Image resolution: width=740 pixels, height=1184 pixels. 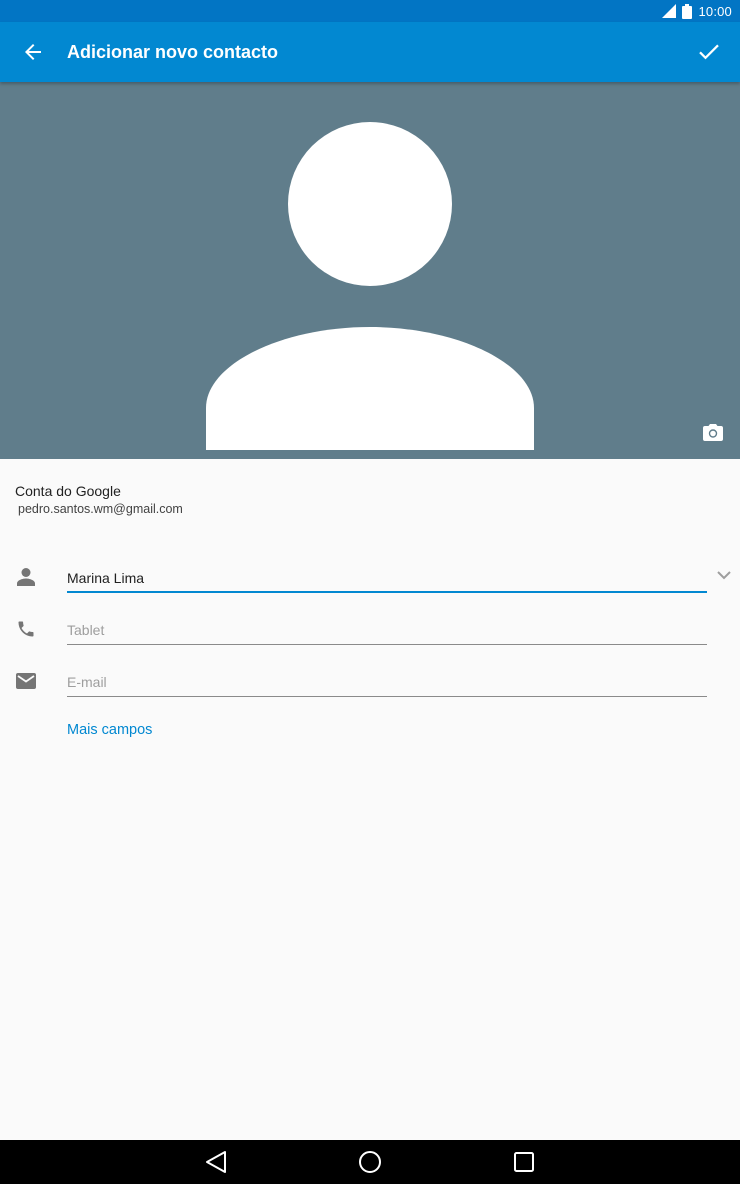 I want to click on person-icon, so click(x=26, y=577).